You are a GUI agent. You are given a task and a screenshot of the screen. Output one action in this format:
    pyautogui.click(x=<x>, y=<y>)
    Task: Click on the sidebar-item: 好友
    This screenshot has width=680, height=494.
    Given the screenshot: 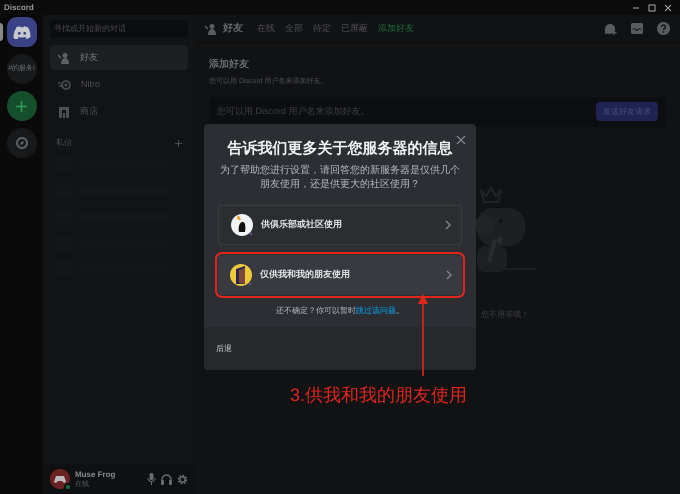 What is the action you would take?
    pyautogui.click(x=119, y=57)
    